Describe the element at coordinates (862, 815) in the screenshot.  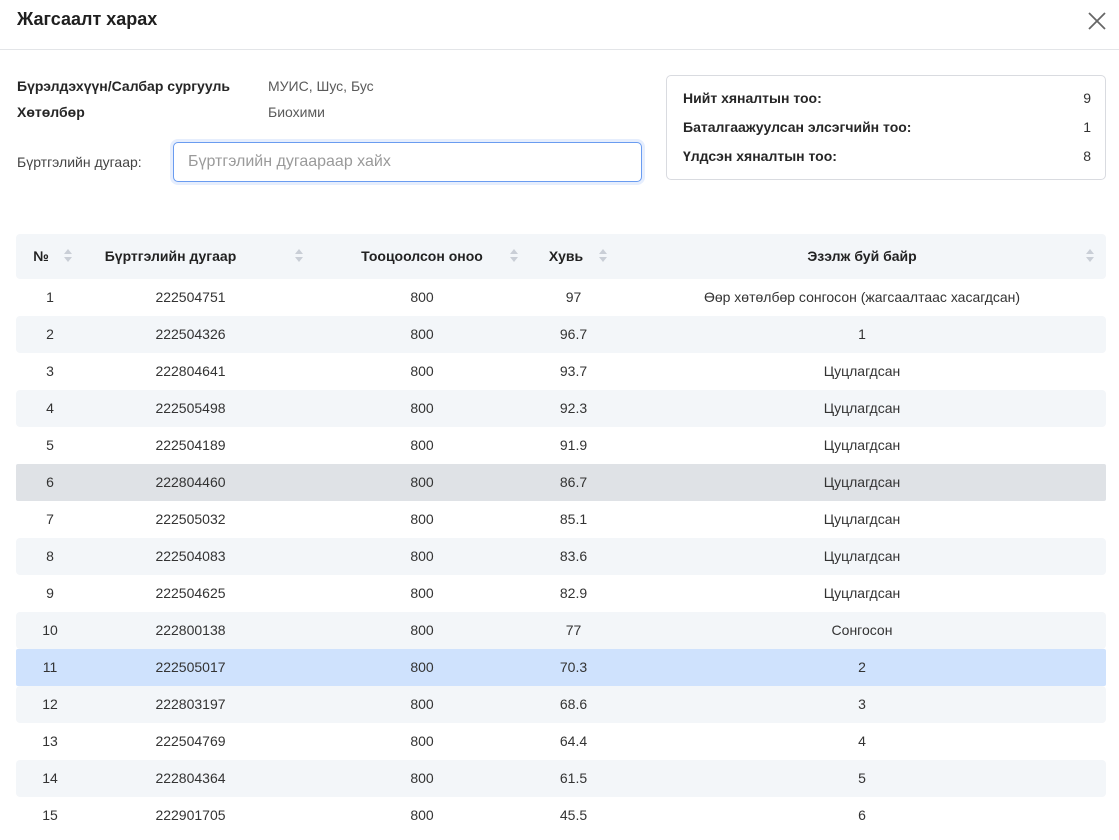
I see `cell-rank: 6` at that location.